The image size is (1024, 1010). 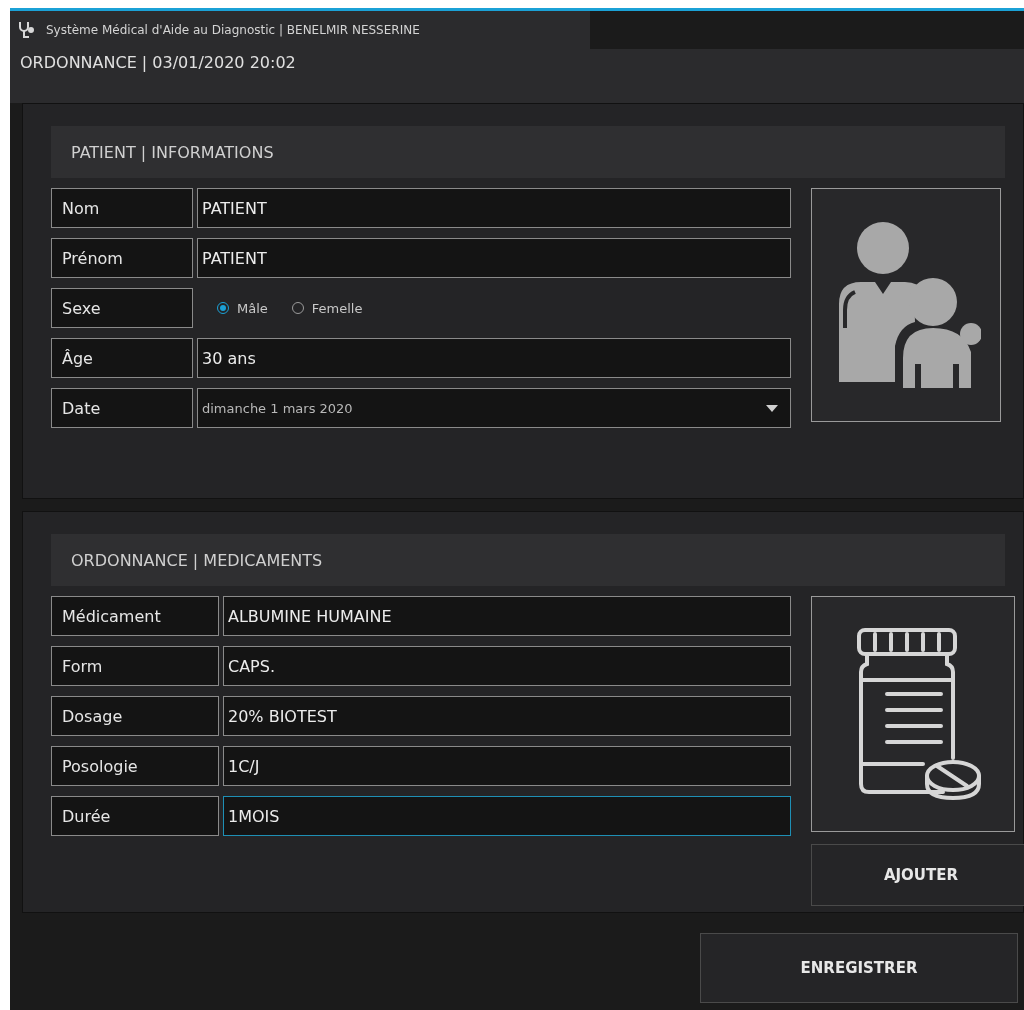 I want to click on caret-icon, so click(x=772, y=408).